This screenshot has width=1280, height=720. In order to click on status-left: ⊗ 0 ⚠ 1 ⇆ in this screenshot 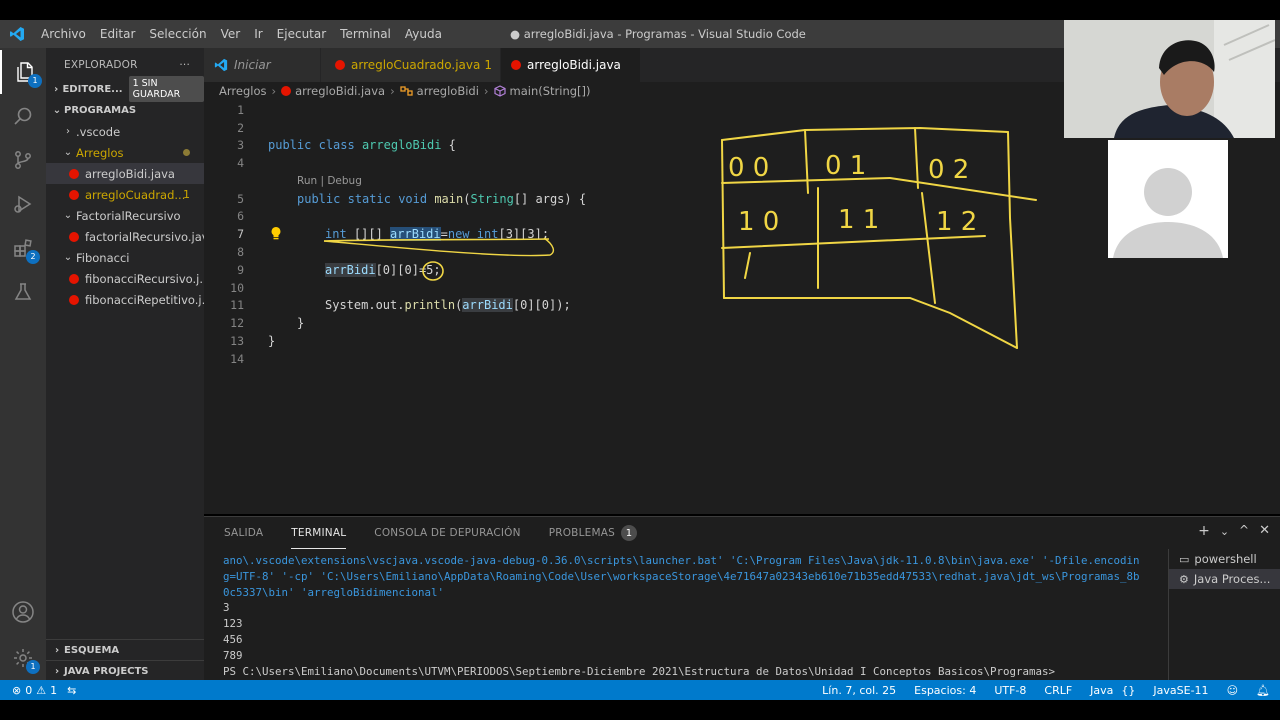, I will do `click(38, 690)`.